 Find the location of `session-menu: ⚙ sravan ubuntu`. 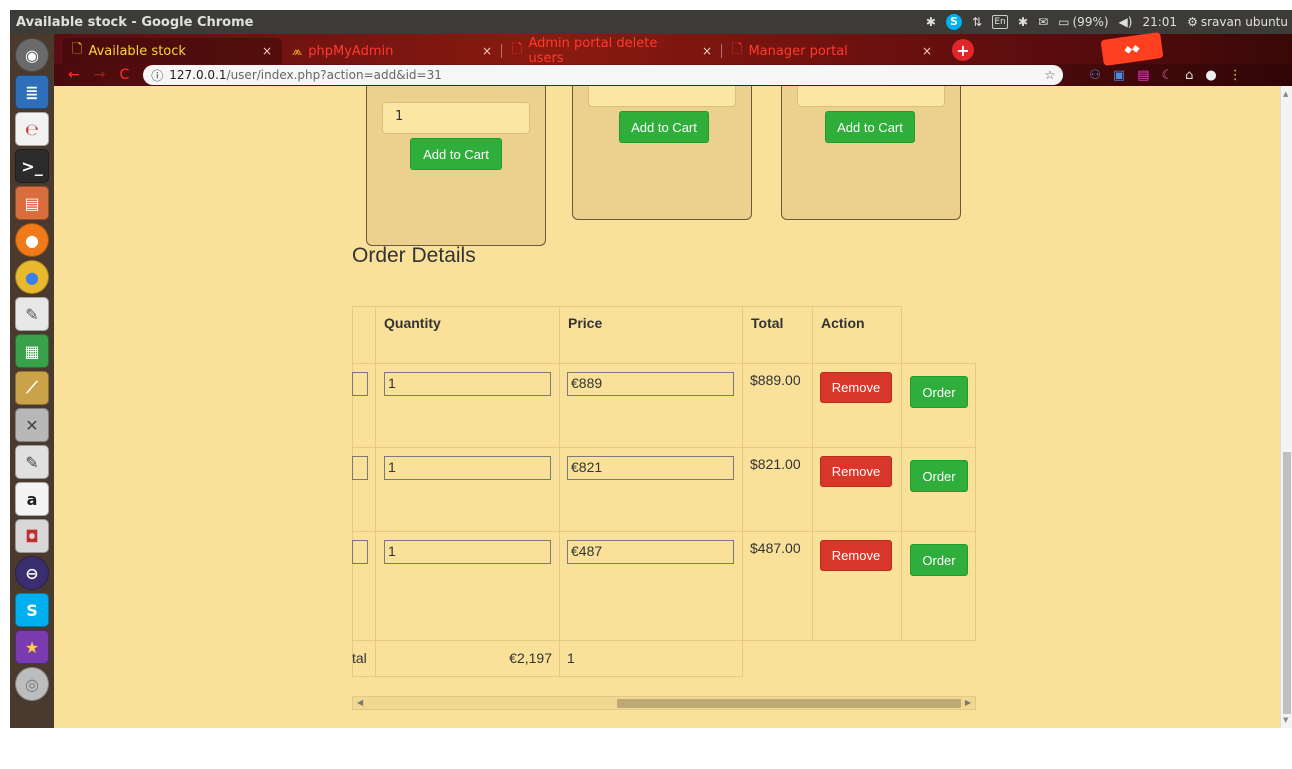

session-menu: ⚙ sravan ubuntu is located at coordinates (1237, 22).